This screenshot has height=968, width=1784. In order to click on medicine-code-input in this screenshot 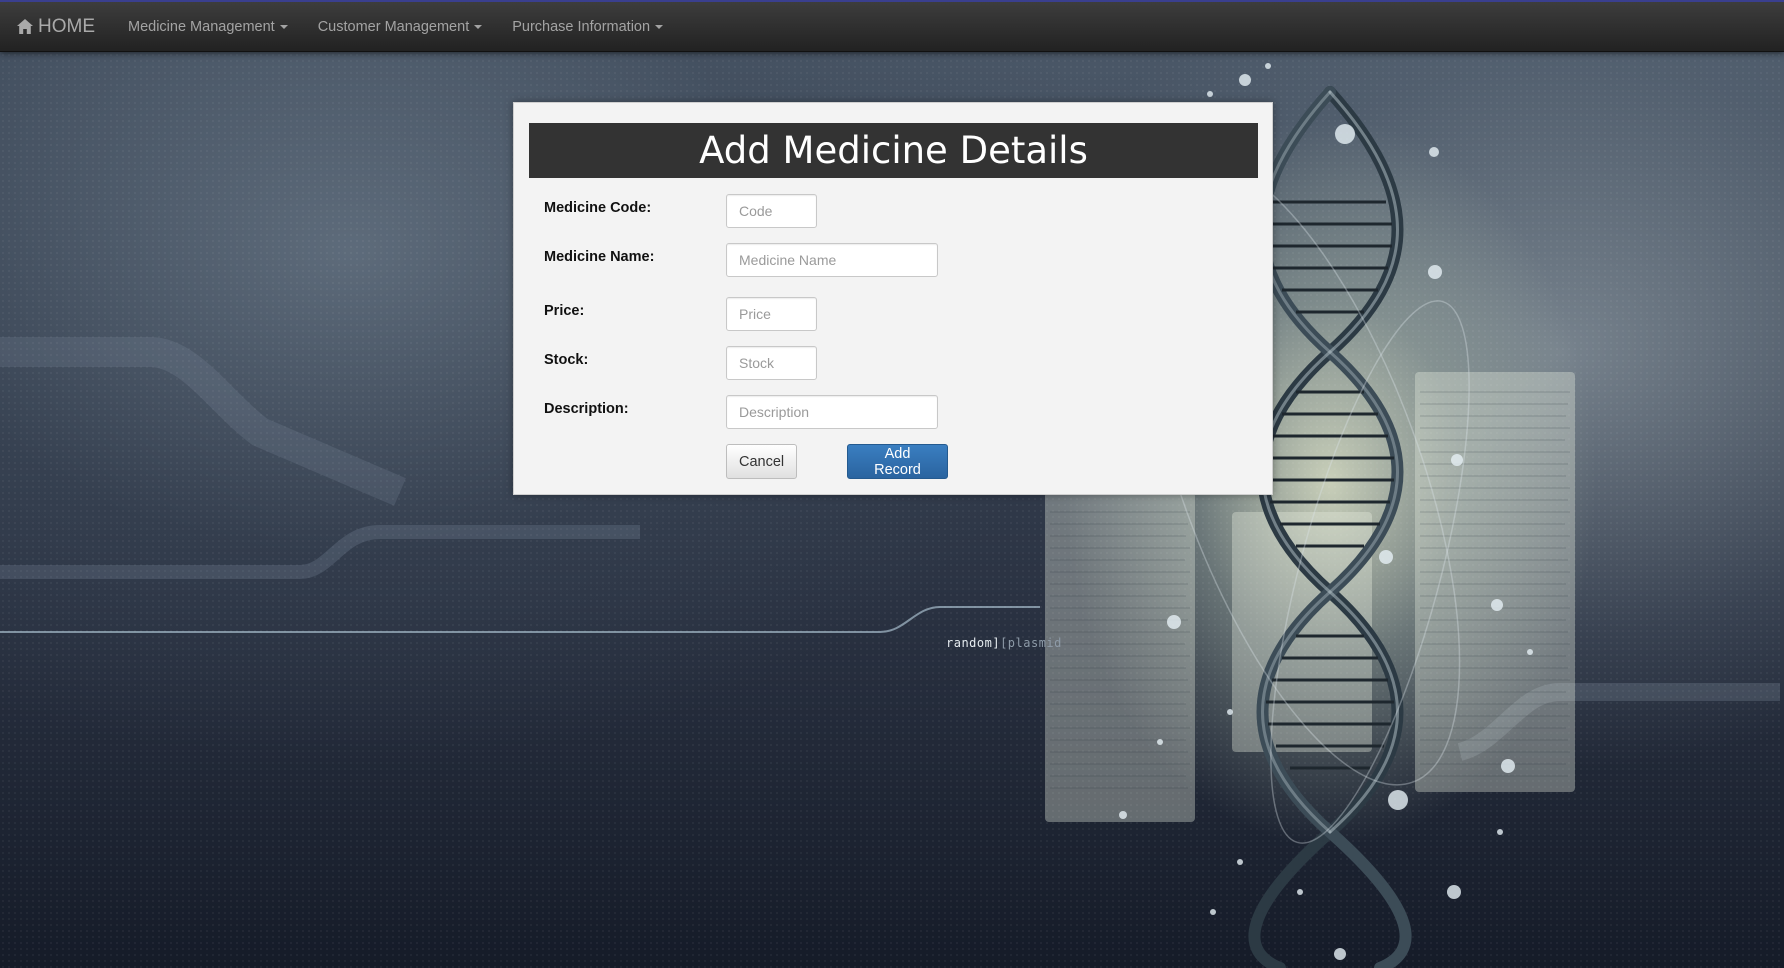, I will do `click(771, 211)`.